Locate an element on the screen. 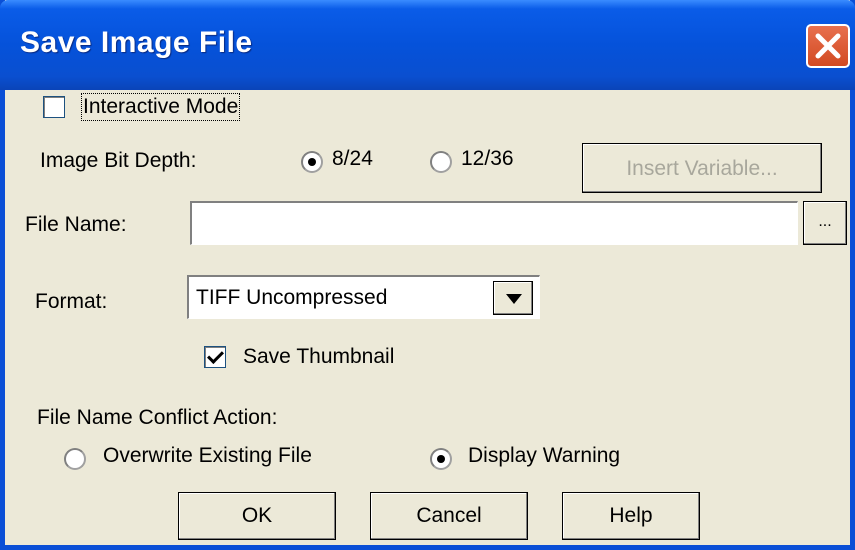  bit-depth-8-24-label: 8/24 is located at coordinates (352, 159).